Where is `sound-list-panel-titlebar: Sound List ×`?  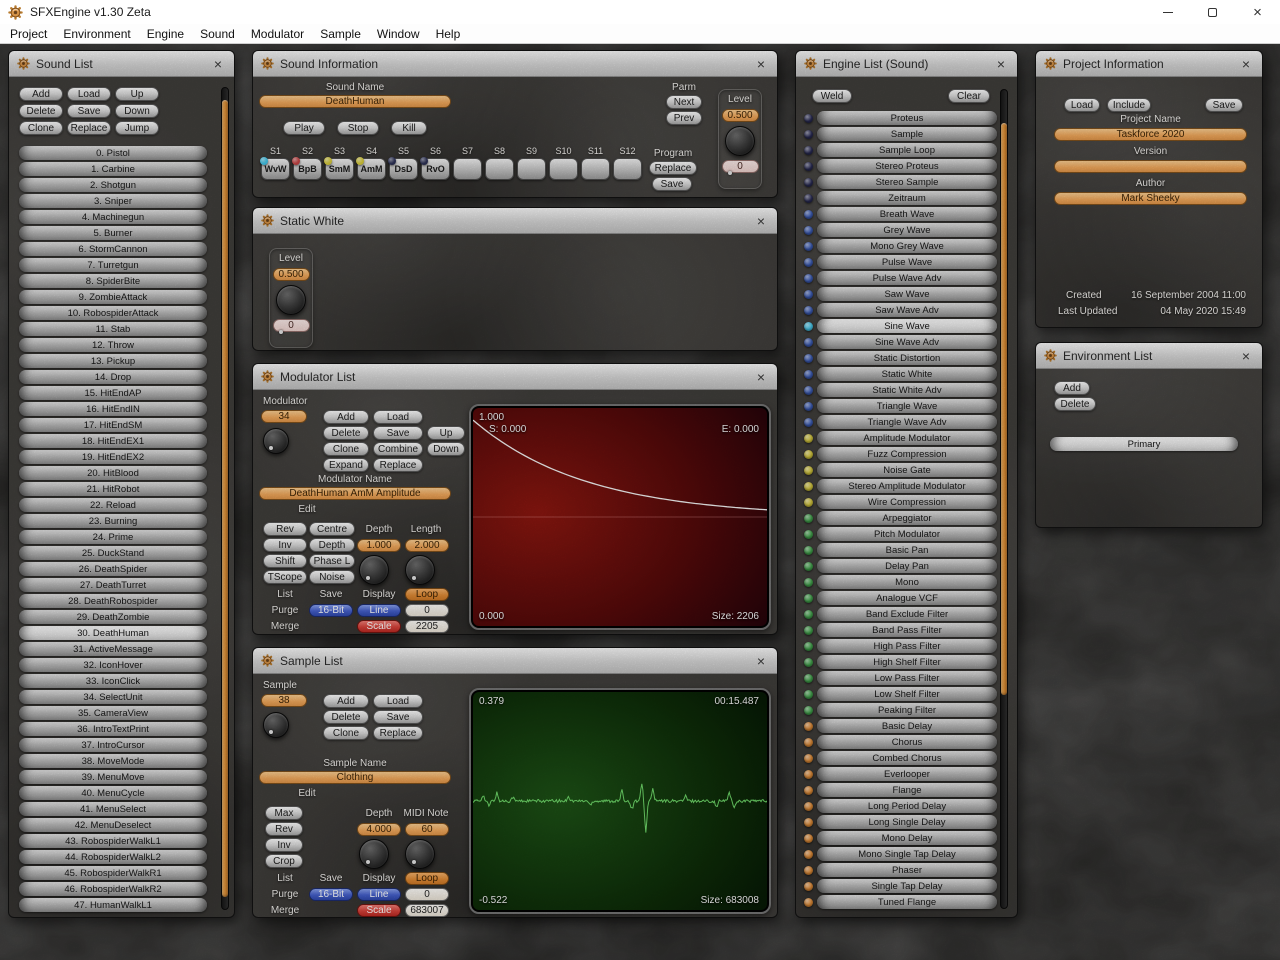 sound-list-panel-titlebar: Sound List × is located at coordinates (121, 64).